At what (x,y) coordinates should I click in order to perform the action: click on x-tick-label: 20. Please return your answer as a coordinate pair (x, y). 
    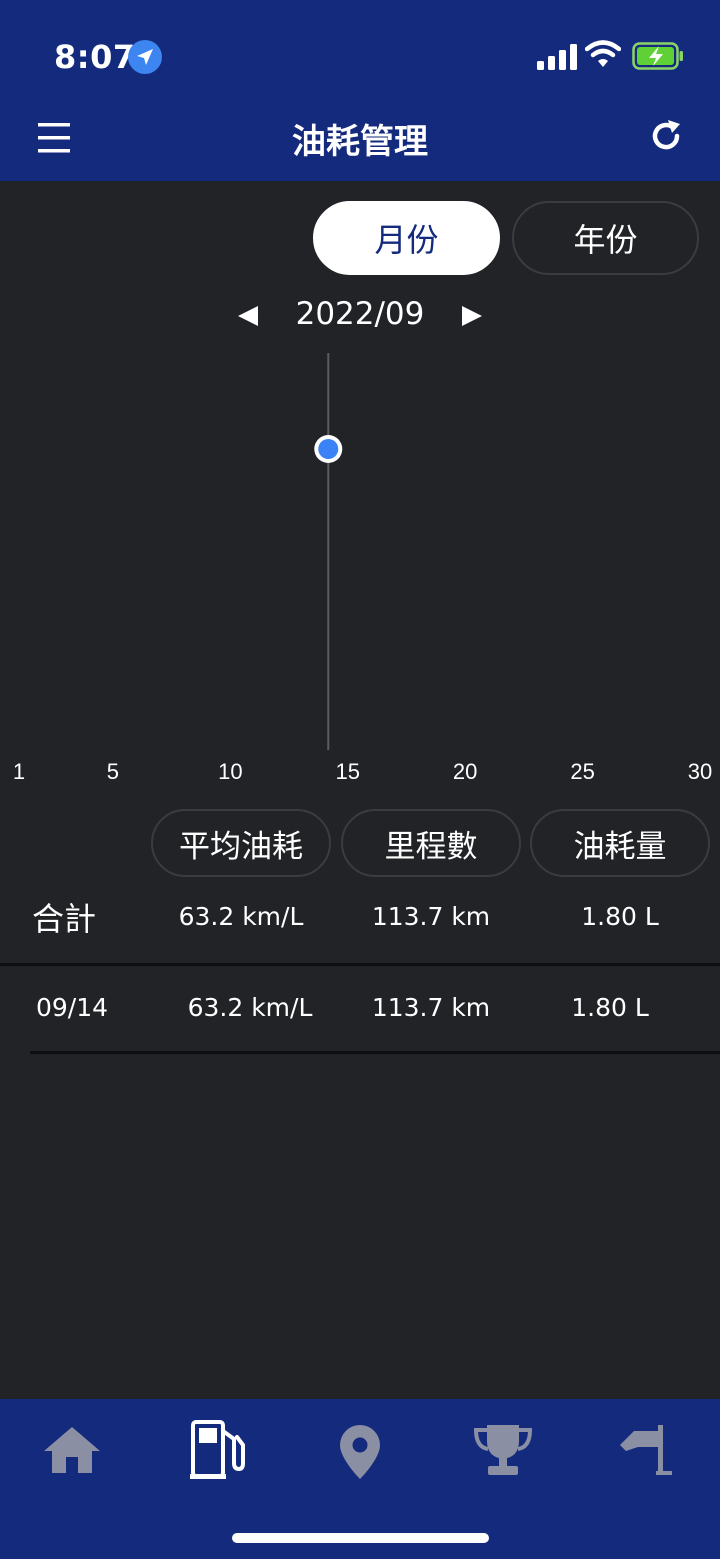
    Looking at the image, I should click on (465, 771).